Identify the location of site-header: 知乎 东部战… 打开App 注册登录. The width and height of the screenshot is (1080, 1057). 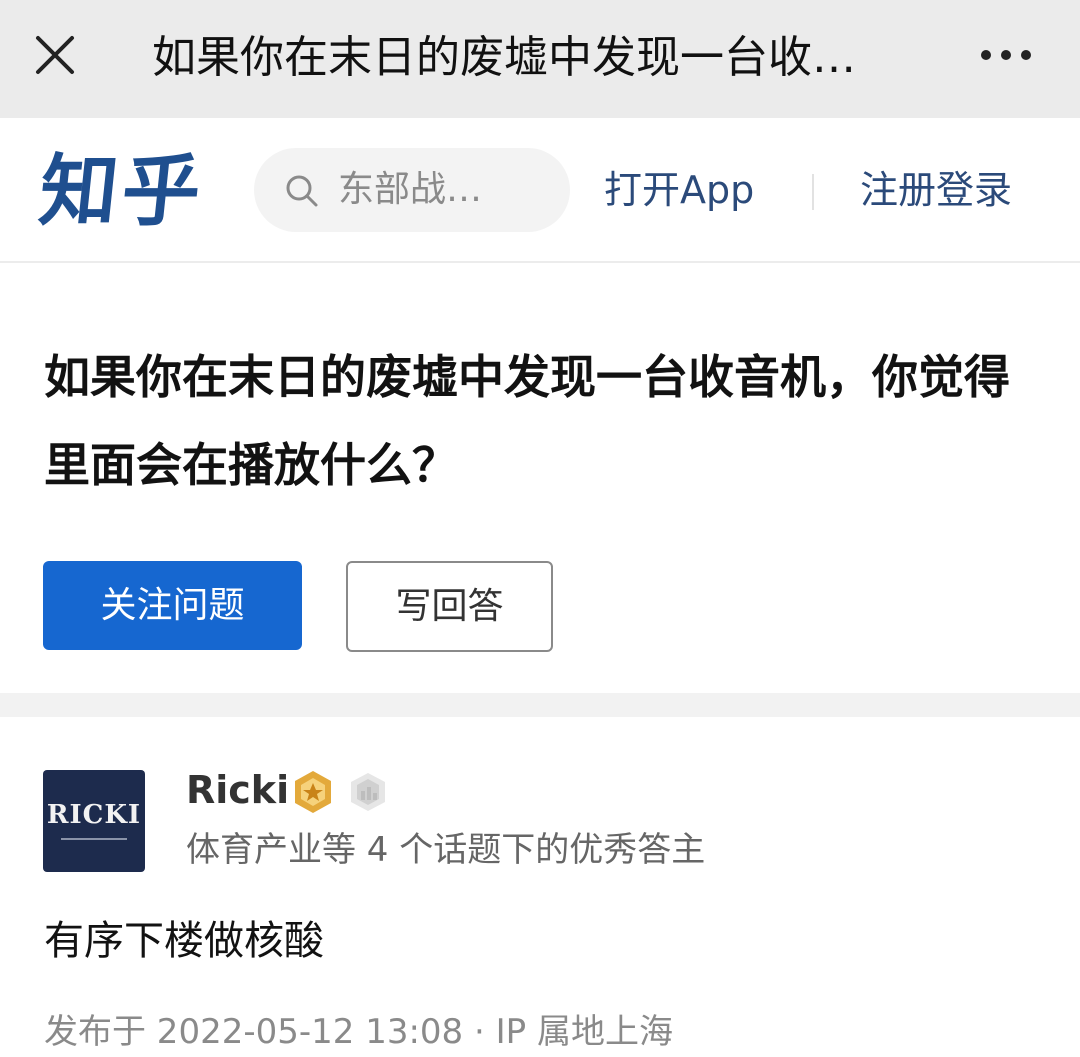
(540, 190).